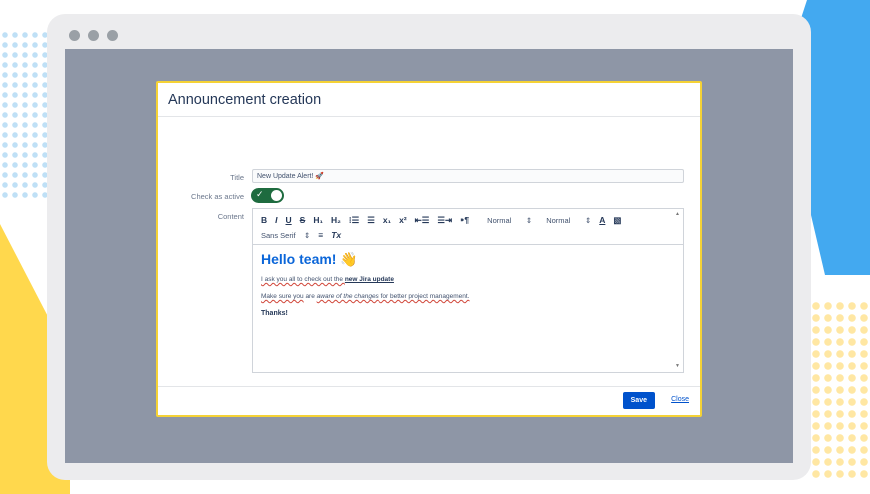 The width and height of the screenshot is (870, 494). I want to click on toggle-knob, so click(276, 195).